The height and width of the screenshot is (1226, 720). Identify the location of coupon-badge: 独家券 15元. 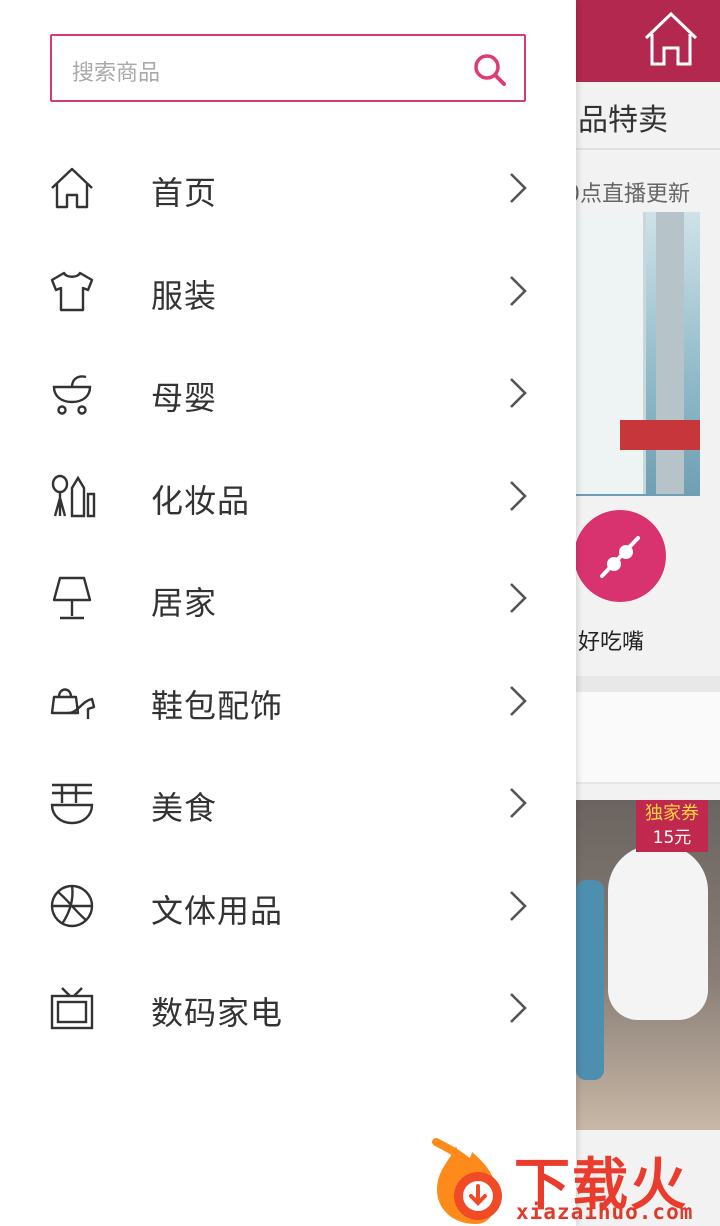
(672, 826).